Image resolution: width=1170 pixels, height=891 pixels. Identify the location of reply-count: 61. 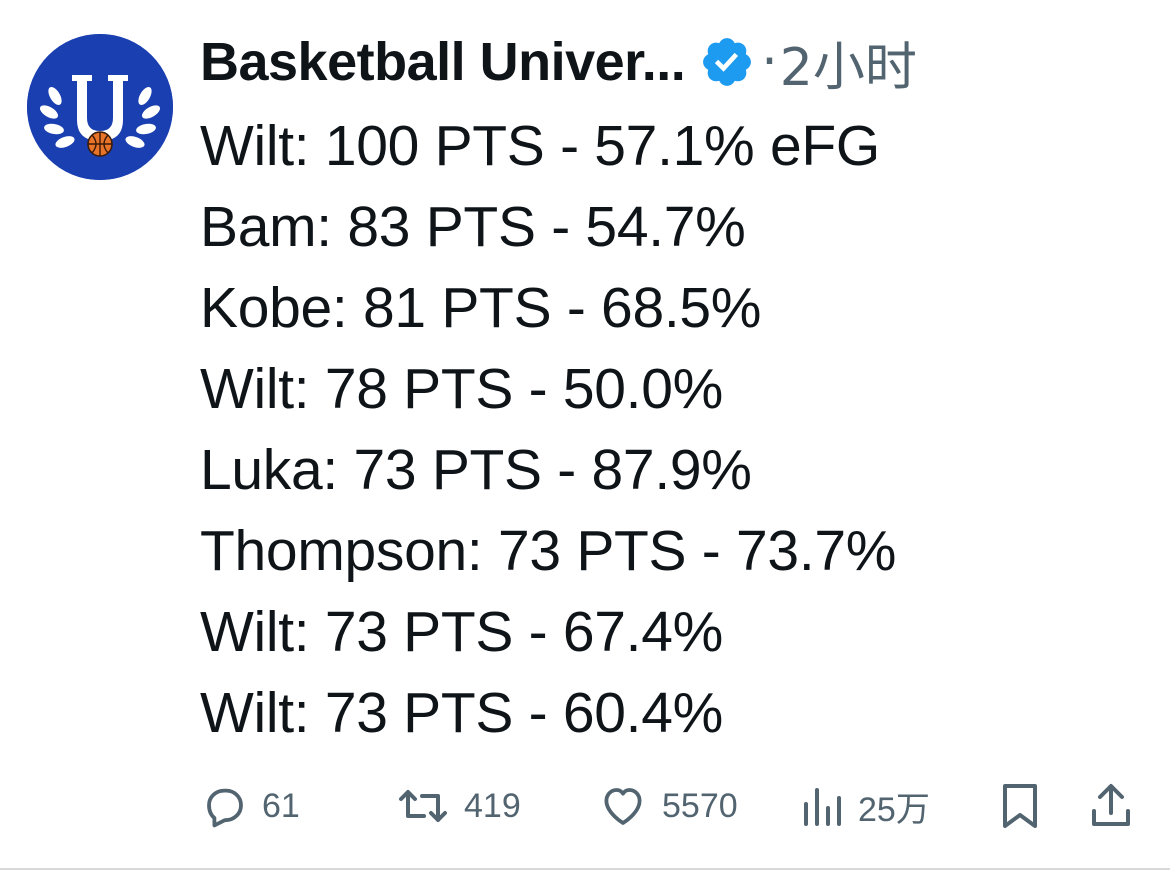
(281, 805).